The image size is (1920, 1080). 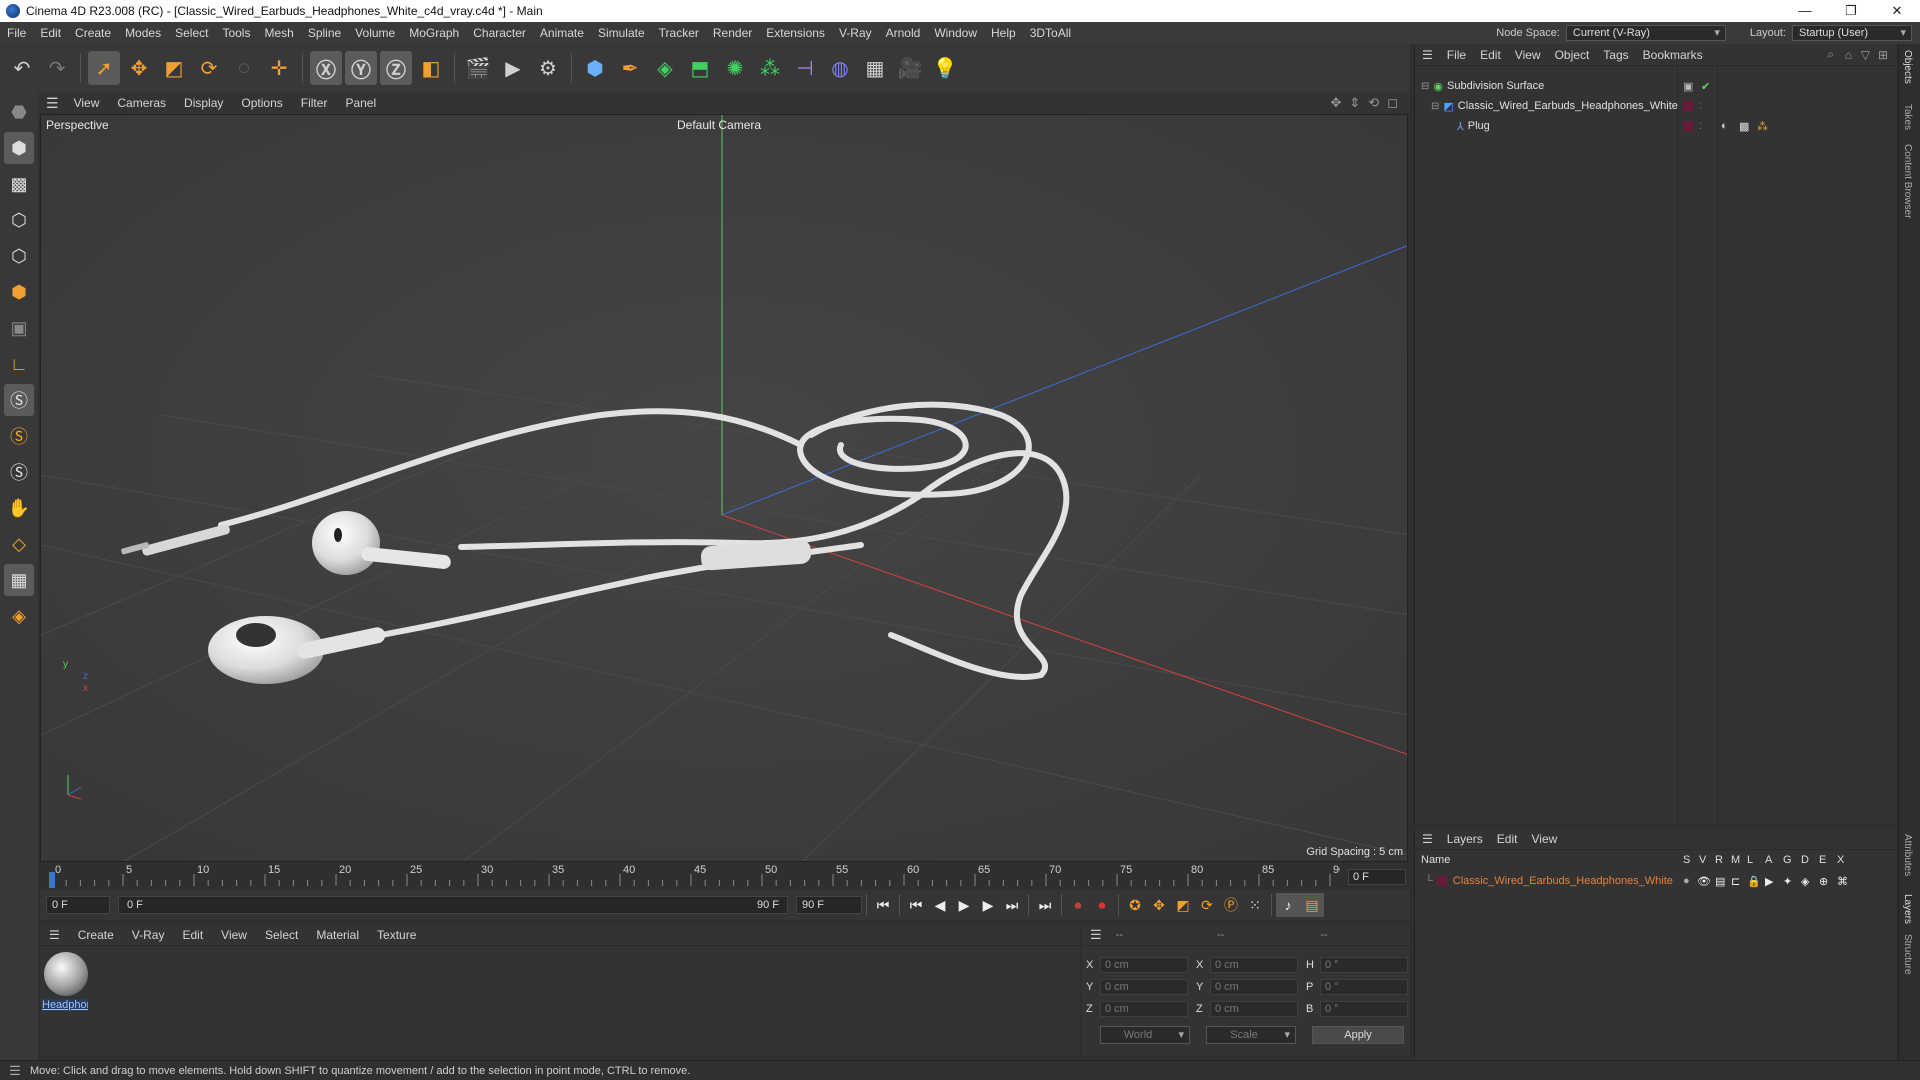 What do you see at coordinates (1704, 881) in the screenshot?
I see `layer-visible-icon: 👁` at bounding box center [1704, 881].